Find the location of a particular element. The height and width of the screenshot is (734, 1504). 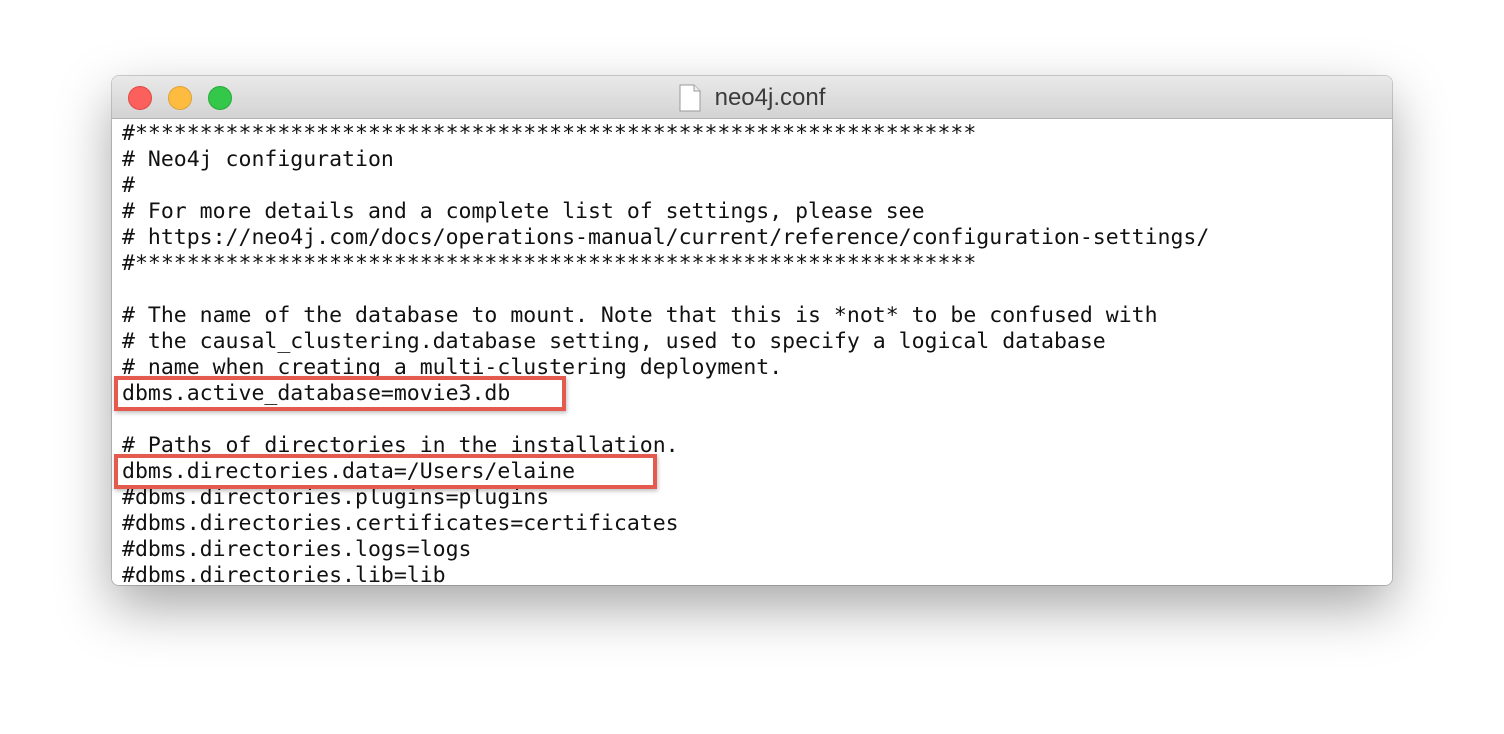

title-bar: neo4j.conf is located at coordinates (752, 97).